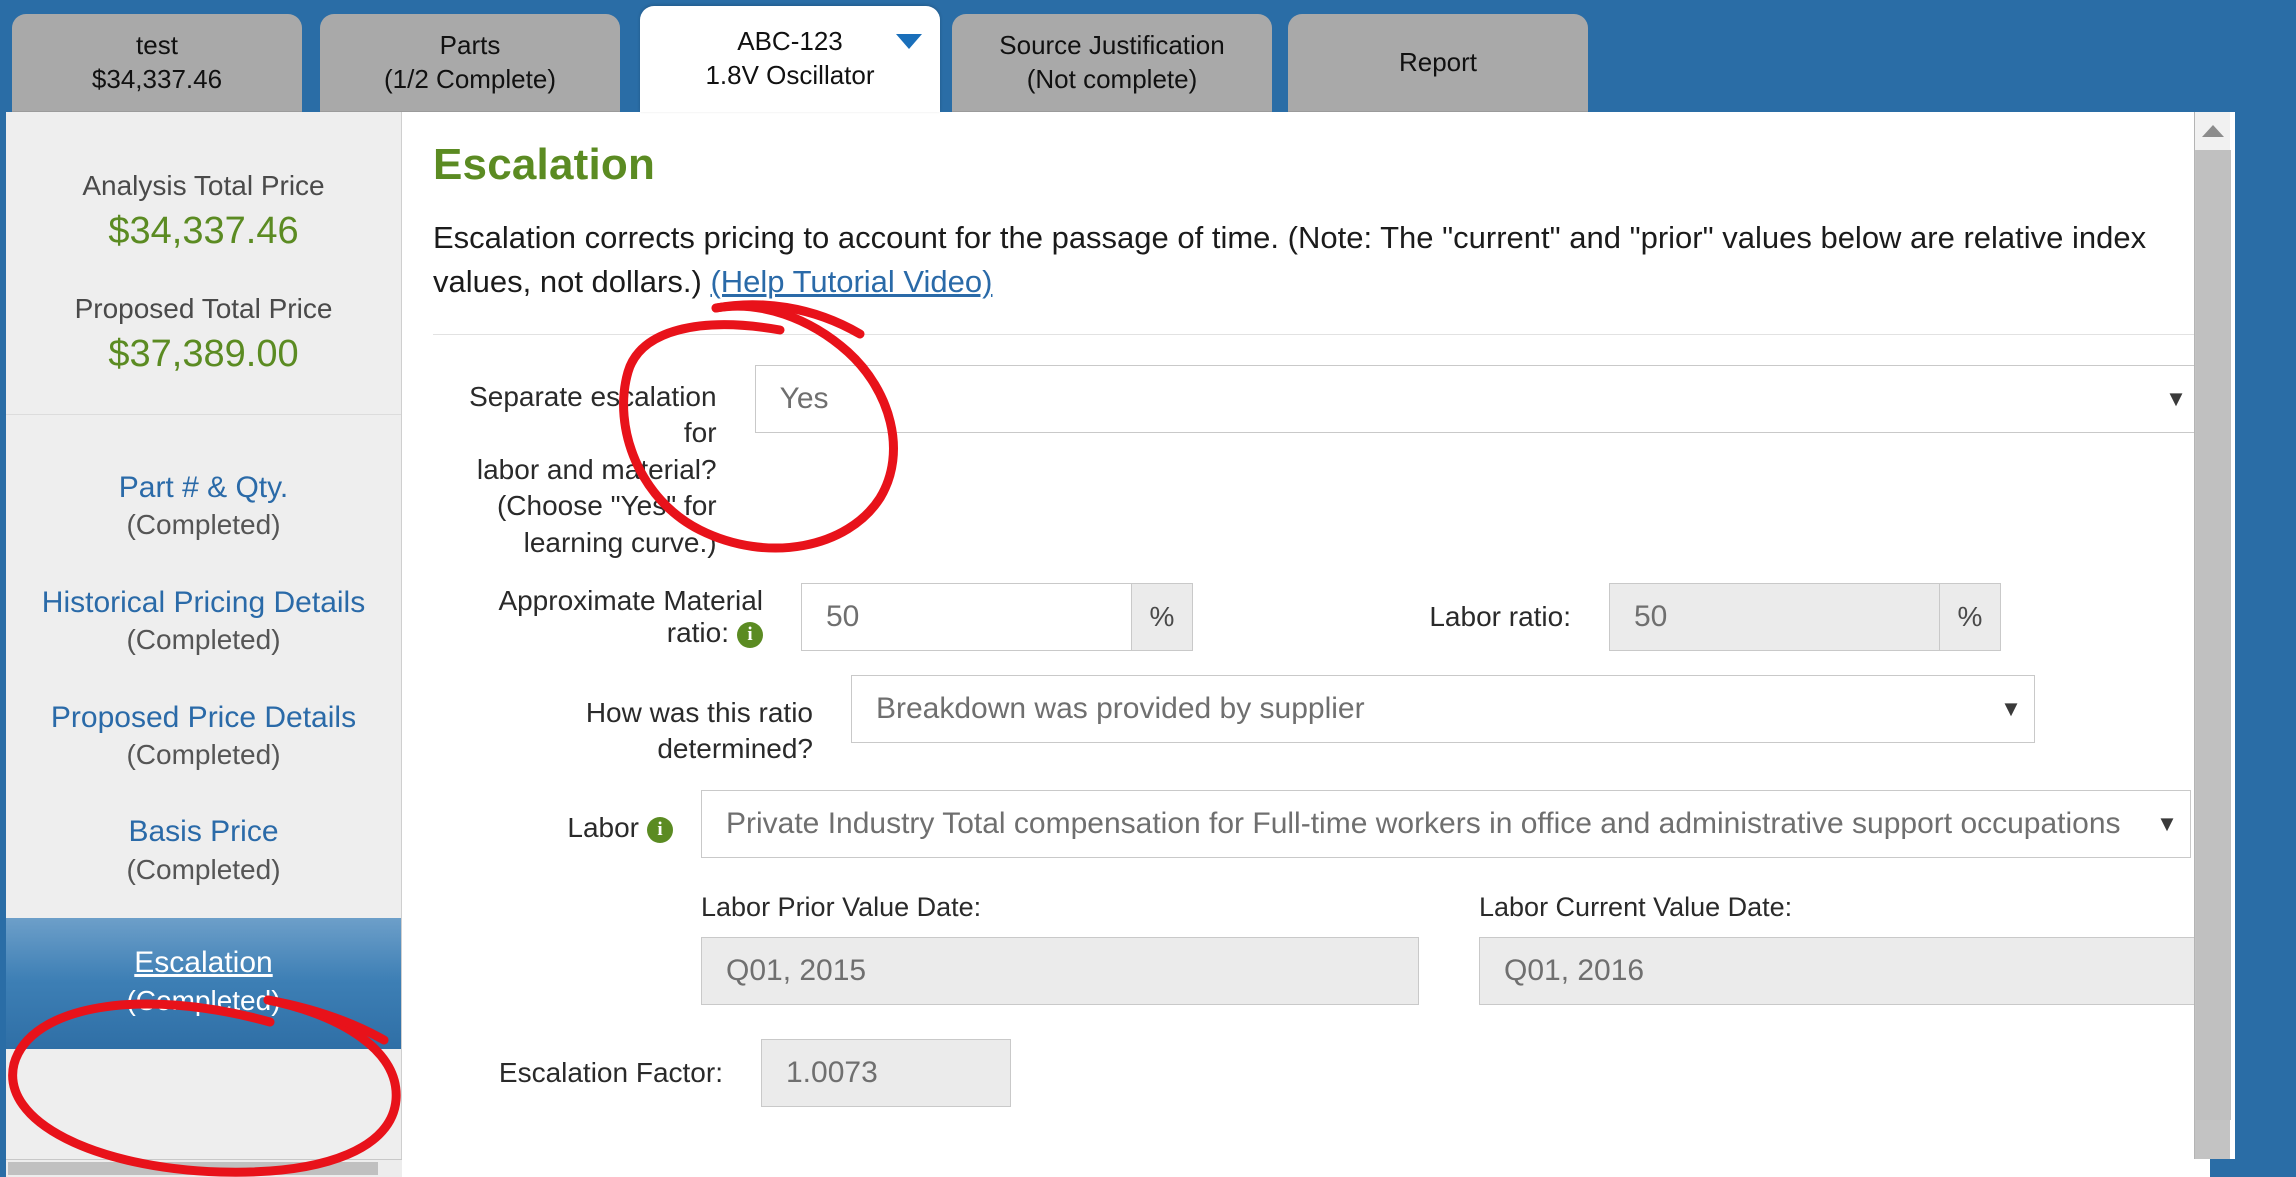 This screenshot has height=1177, width=2296. What do you see at coordinates (966, 616) in the screenshot?
I see `material-ratio-input: 50` at bounding box center [966, 616].